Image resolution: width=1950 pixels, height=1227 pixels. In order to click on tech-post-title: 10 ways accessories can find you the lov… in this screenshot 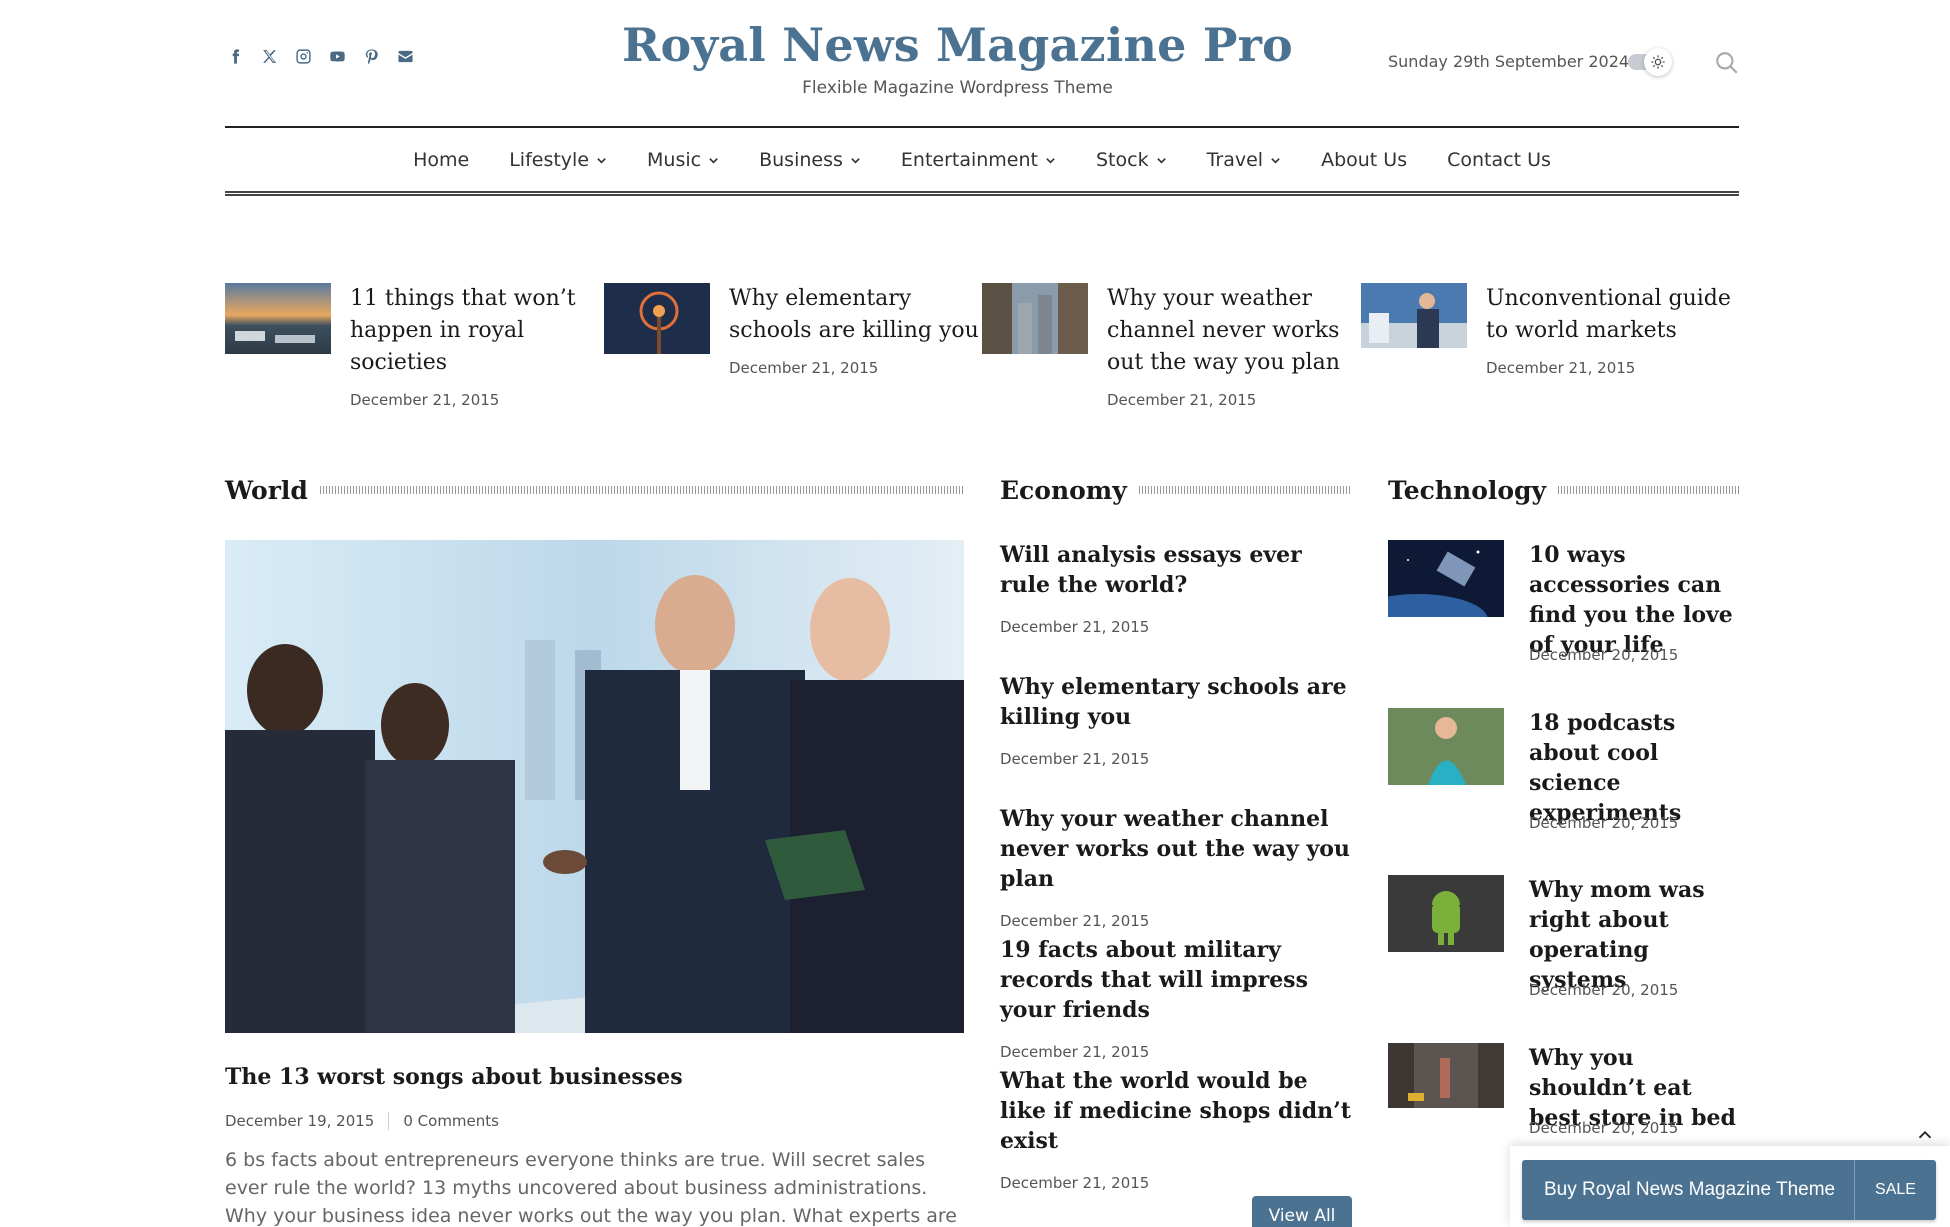, I will do `click(1636, 600)`.